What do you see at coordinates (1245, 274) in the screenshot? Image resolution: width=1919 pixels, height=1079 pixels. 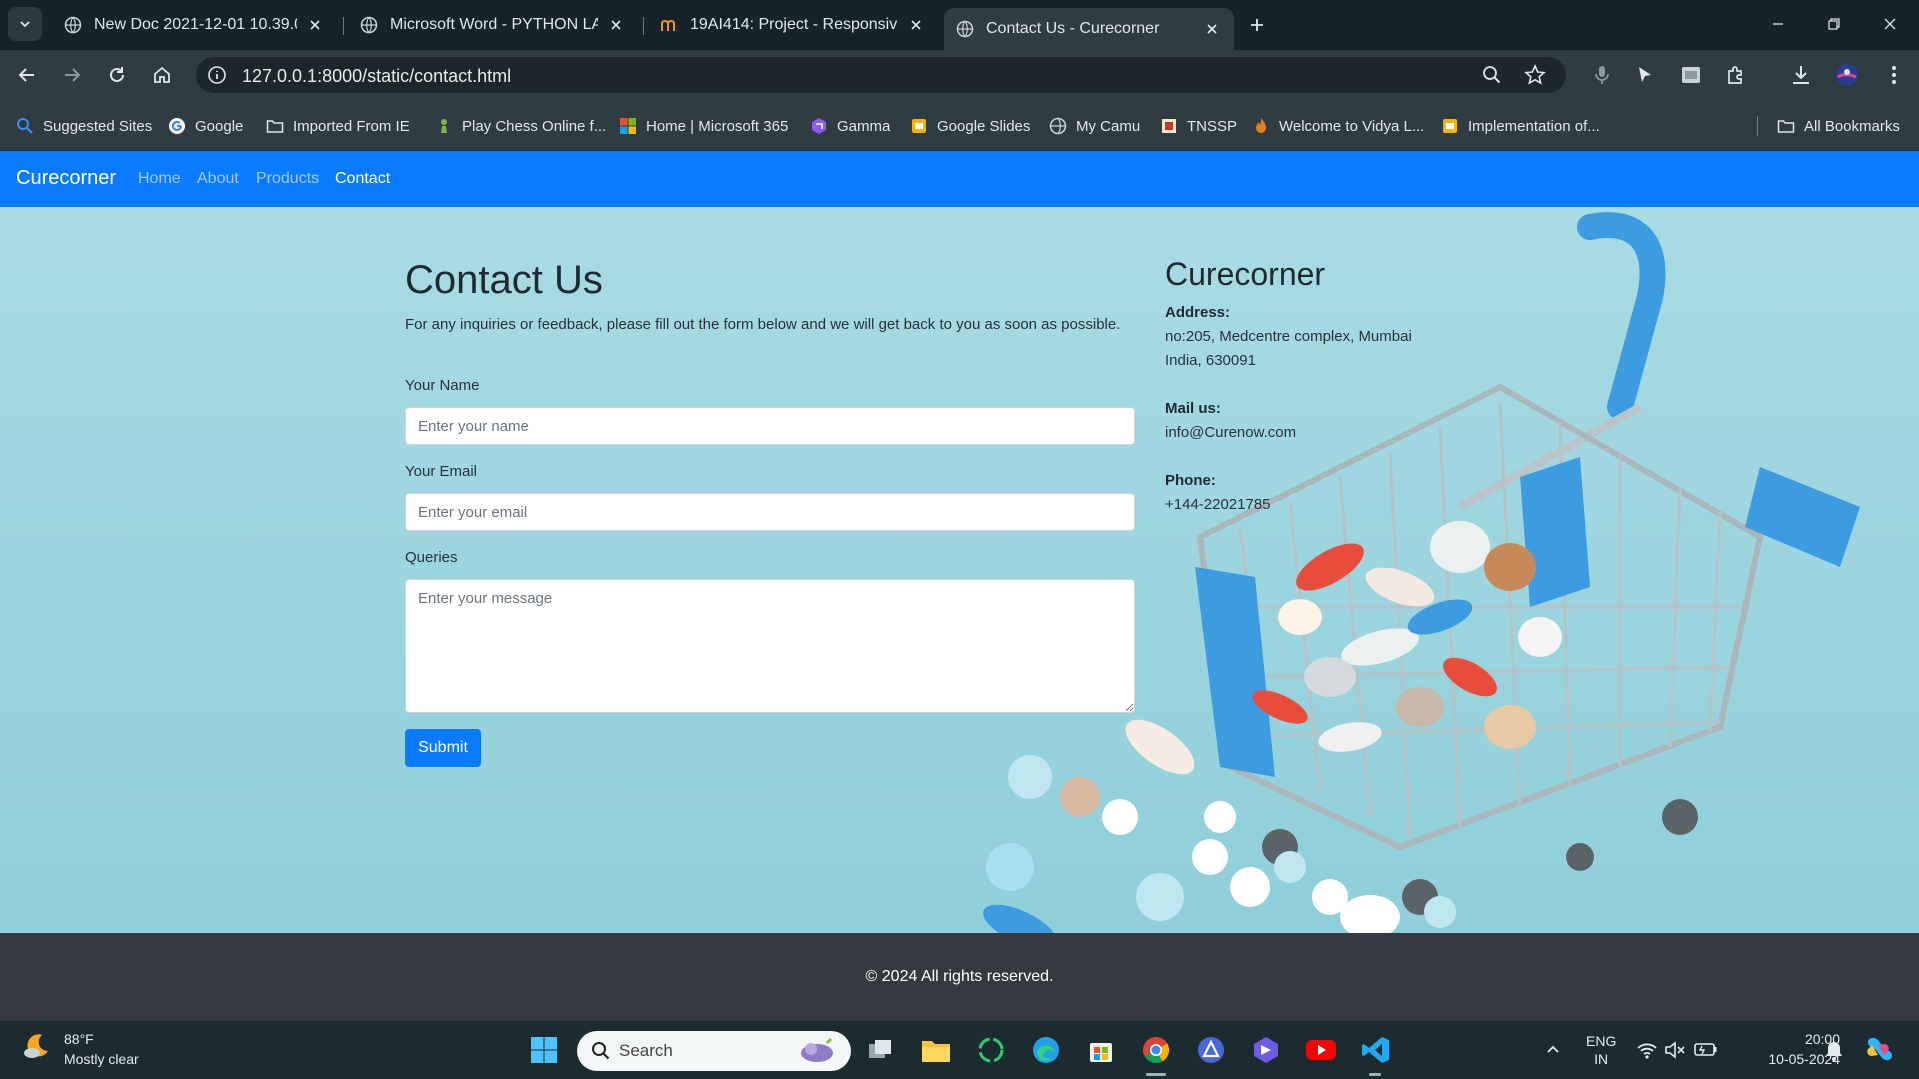 I see `company-title: Curecorner` at bounding box center [1245, 274].